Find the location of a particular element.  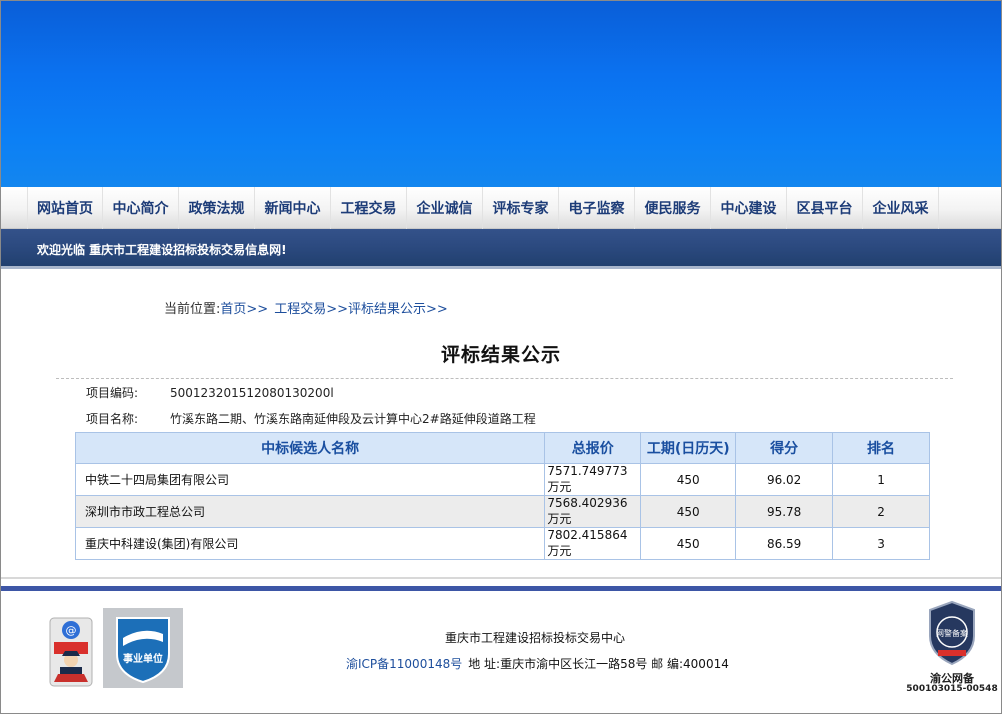

project-code-row: 项目编码: 500123201512080130200l is located at coordinates (210, 392).